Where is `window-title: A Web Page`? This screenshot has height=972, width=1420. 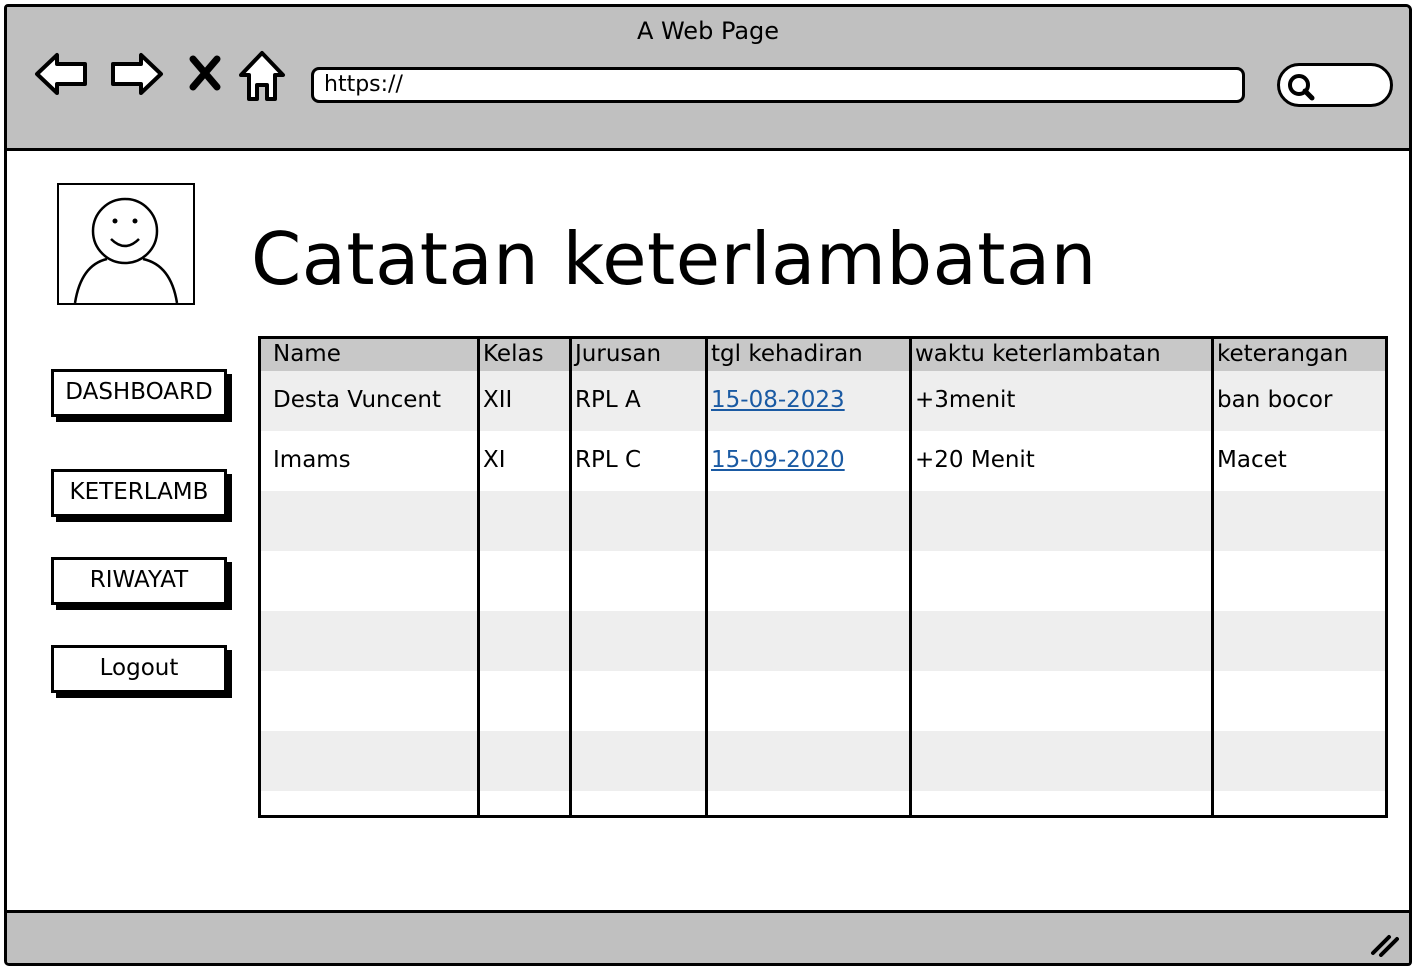 window-title: A Web Page is located at coordinates (708, 31).